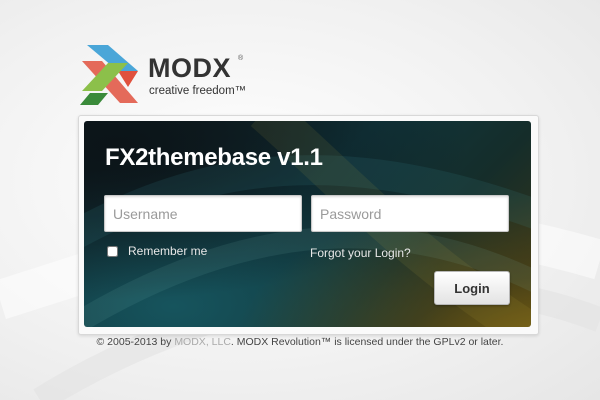  Describe the element at coordinates (135, 342) in the screenshot. I see `footer-prefix: © 2005-2013 by` at that location.